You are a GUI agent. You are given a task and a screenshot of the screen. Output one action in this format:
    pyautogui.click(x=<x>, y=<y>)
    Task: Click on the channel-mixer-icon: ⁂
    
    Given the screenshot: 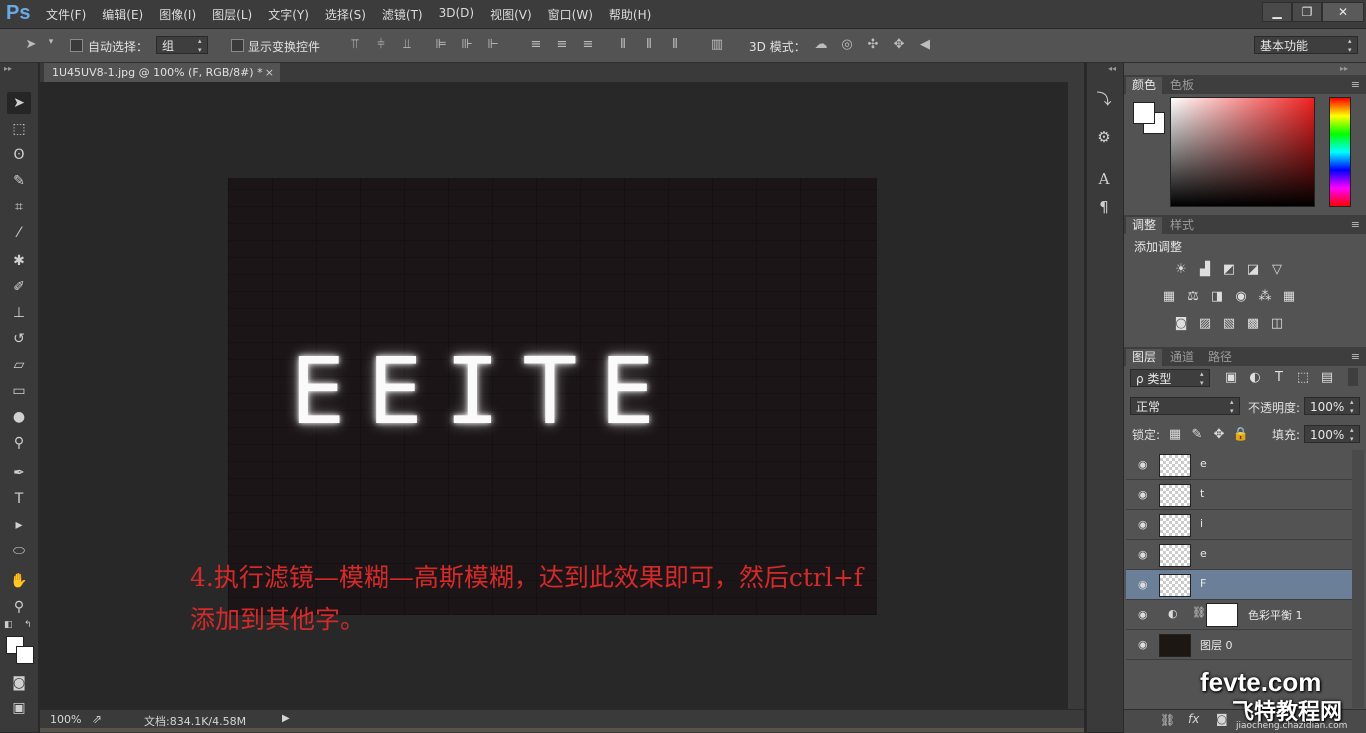 What is the action you would take?
    pyautogui.click(x=1265, y=297)
    